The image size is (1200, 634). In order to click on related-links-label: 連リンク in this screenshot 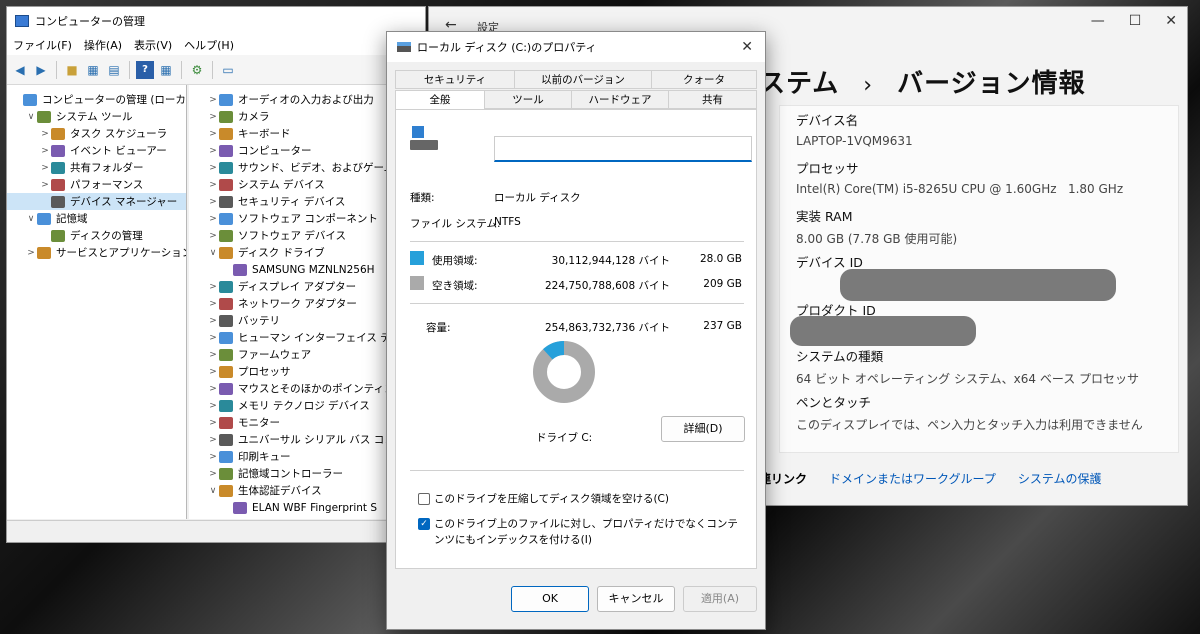, I will do `click(783, 478)`.